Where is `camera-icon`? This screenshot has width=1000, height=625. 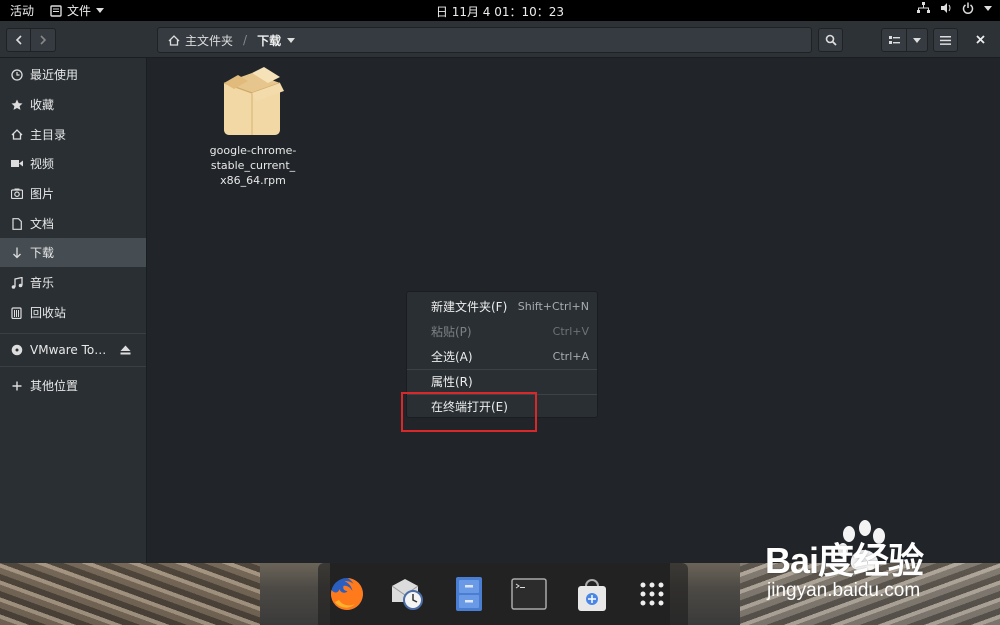 camera-icon is located at coordinates (16, 193).